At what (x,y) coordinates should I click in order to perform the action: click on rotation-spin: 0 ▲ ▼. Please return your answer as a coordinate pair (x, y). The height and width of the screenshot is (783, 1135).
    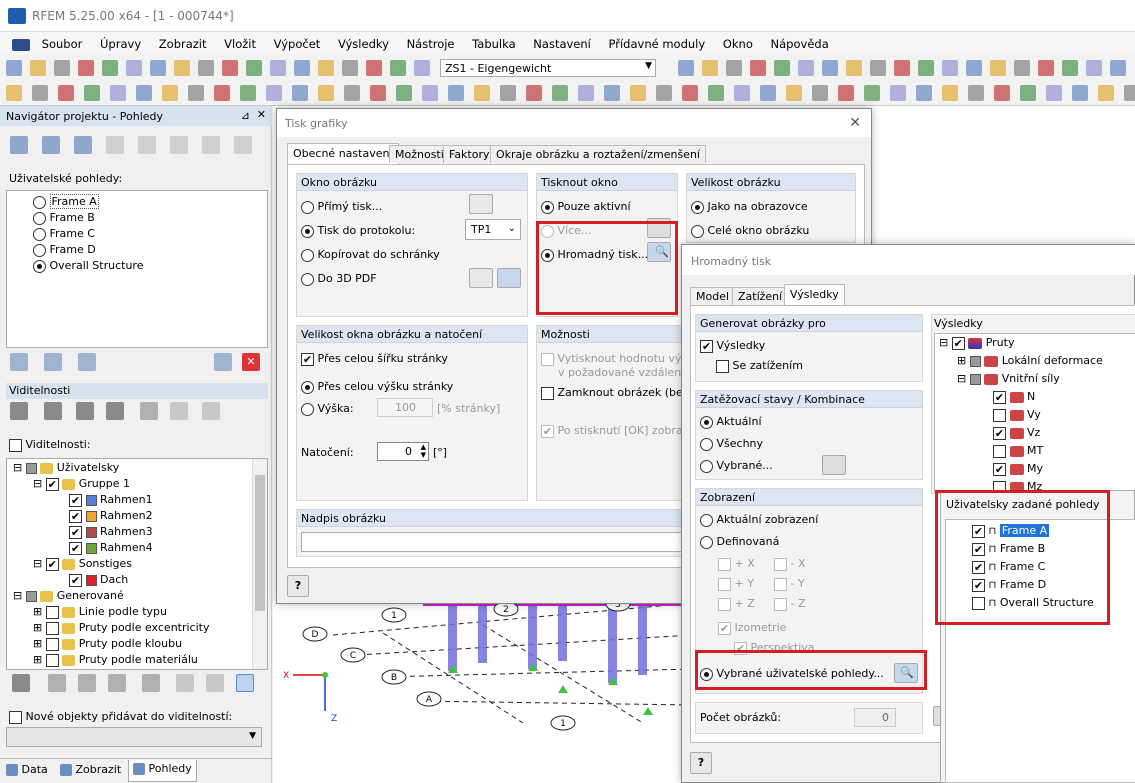
    Looking at the image, I should click on (403, 451).